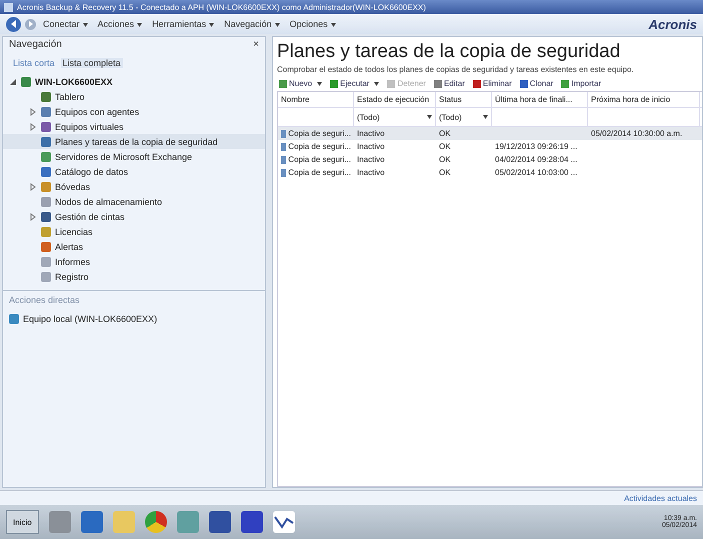 The image size is (703, 539). Describe the element at coordinates (134, 261) in the screenshot. I see `tree-item: Informes` at that location.